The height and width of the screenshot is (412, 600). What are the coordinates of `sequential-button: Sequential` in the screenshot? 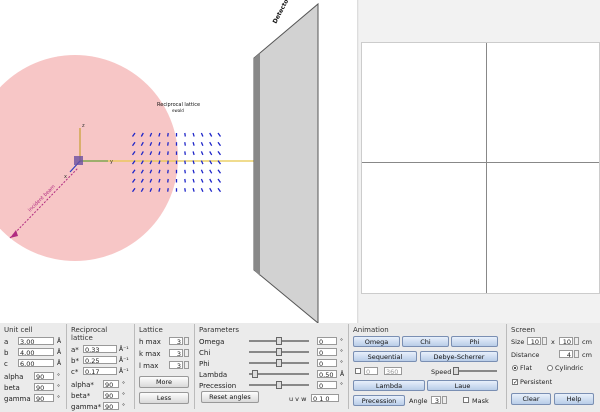 It's located at (385, 356).